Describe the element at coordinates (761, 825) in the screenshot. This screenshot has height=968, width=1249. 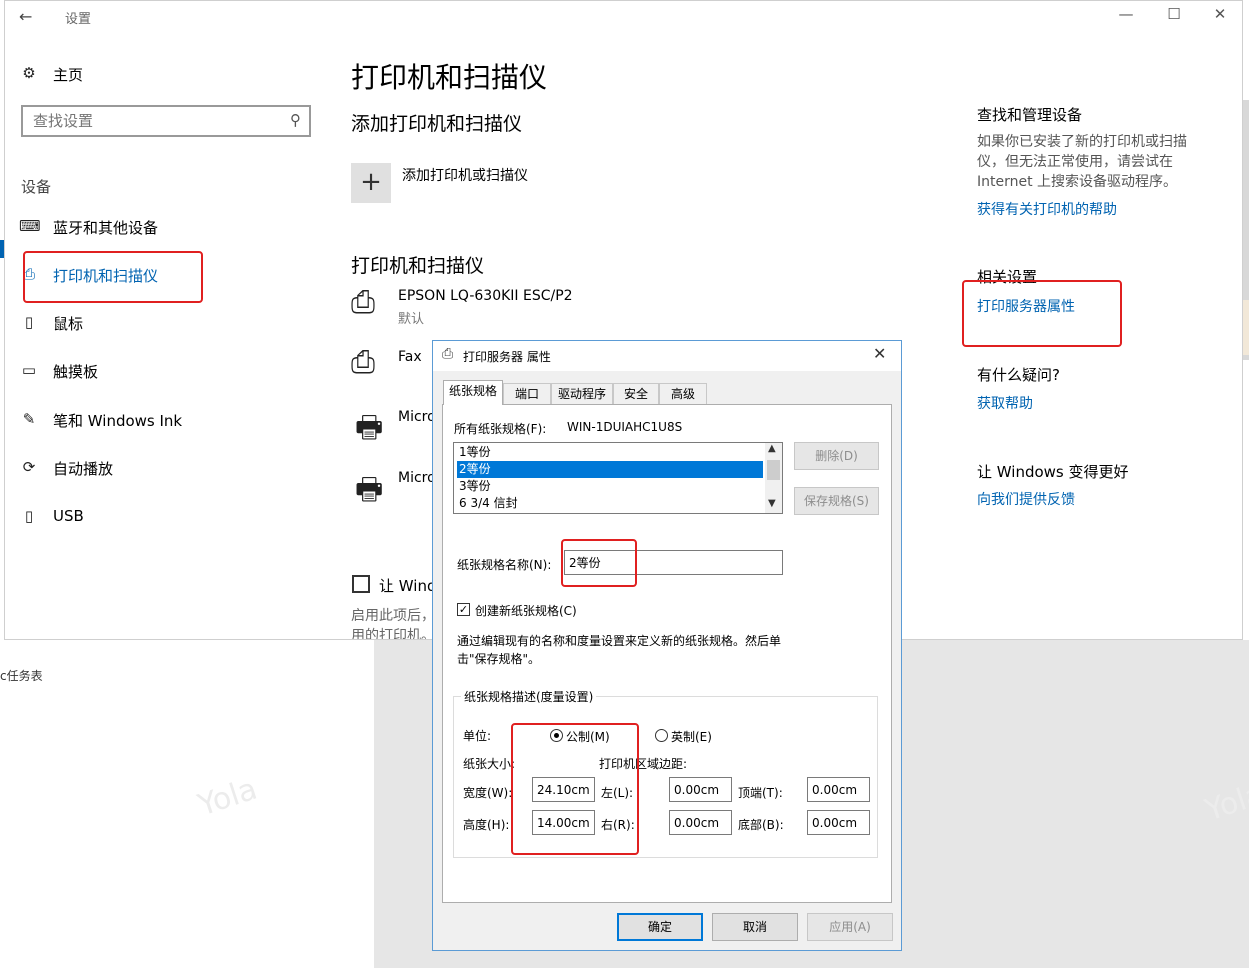
I see `bottom-margin-label: 底部(B):` at that location.